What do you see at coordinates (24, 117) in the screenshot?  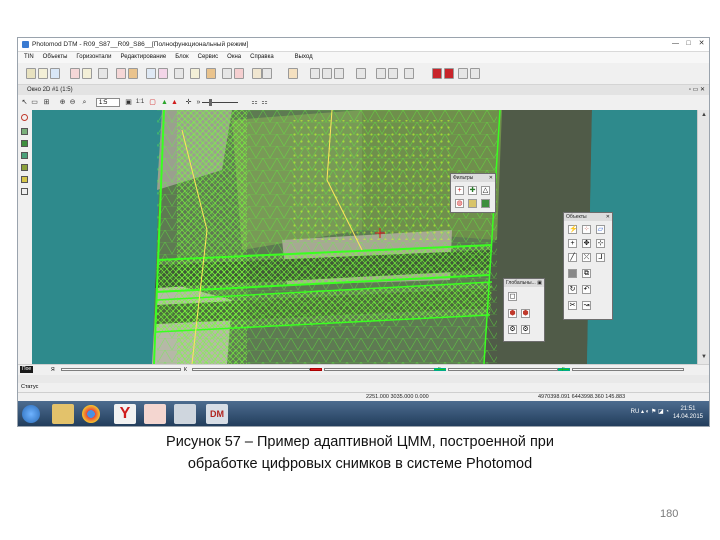 I see `crosshair-icon` at bounding box center [24, 117].